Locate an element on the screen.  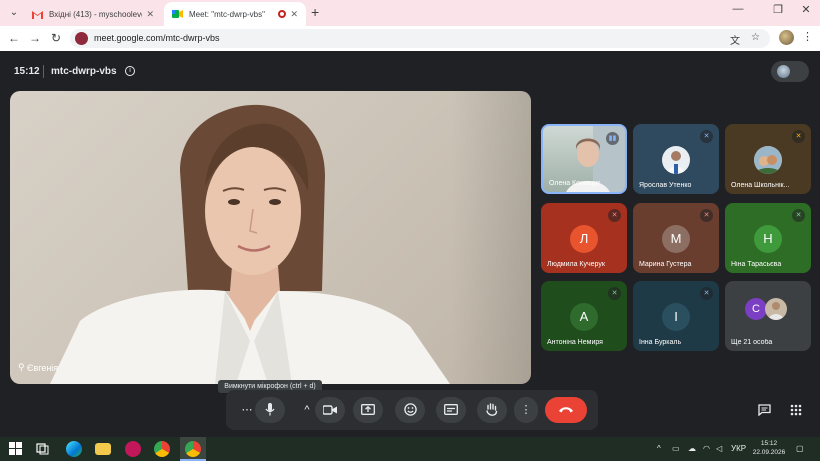
pin-icon: ⚲ is located at coordinates (21, 367).